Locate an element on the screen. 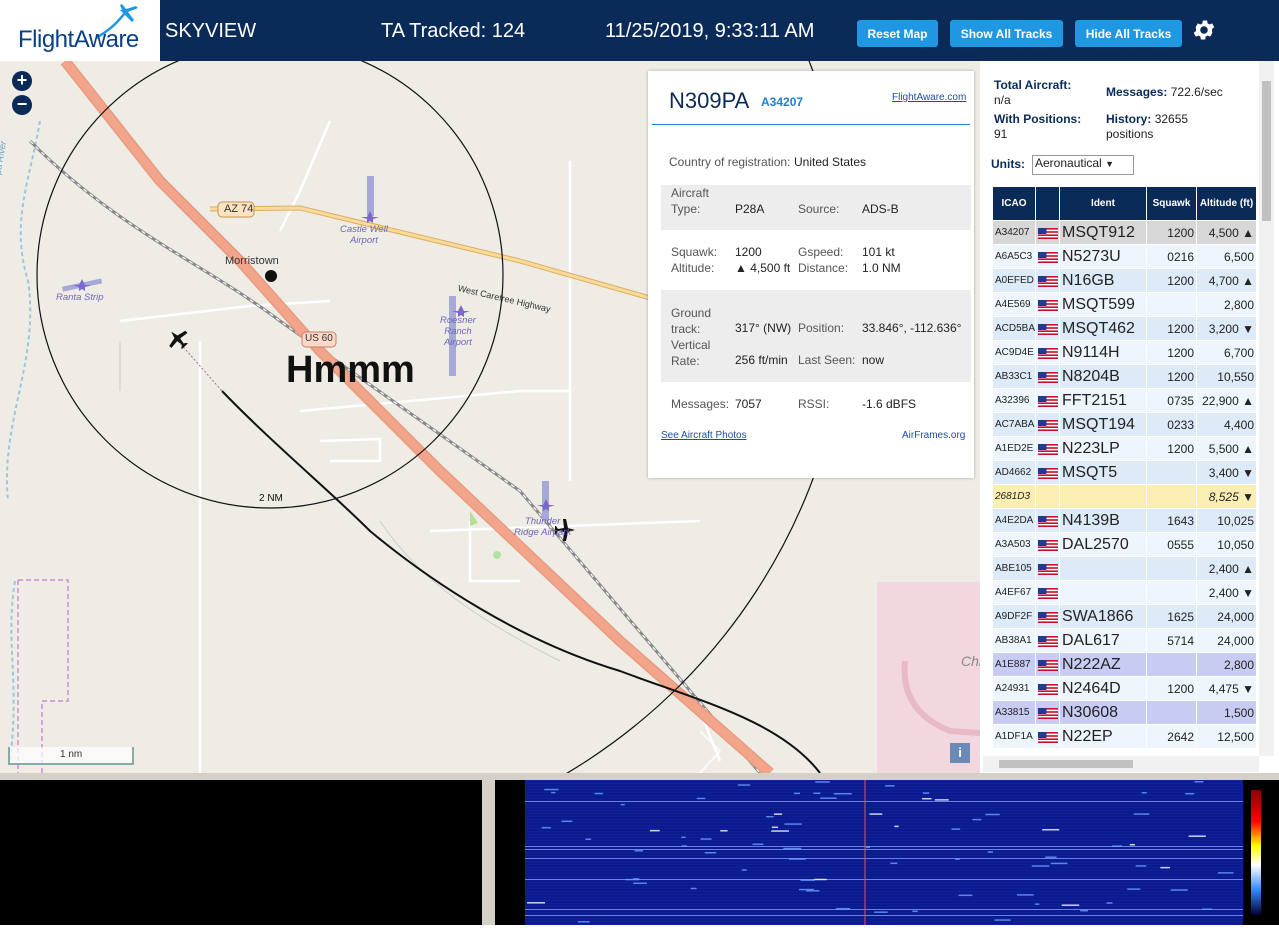 Image resolution: width=1279 pixels, height=928 pixels. cell-ident: MSQT912 is located at coordinates (1103, 232).